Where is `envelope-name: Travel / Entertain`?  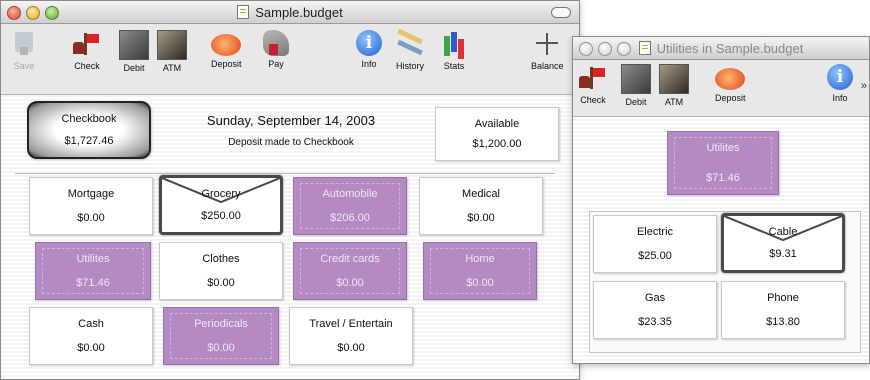 envelope-name: Travel / Entertain is located at coordinates (351, 324).